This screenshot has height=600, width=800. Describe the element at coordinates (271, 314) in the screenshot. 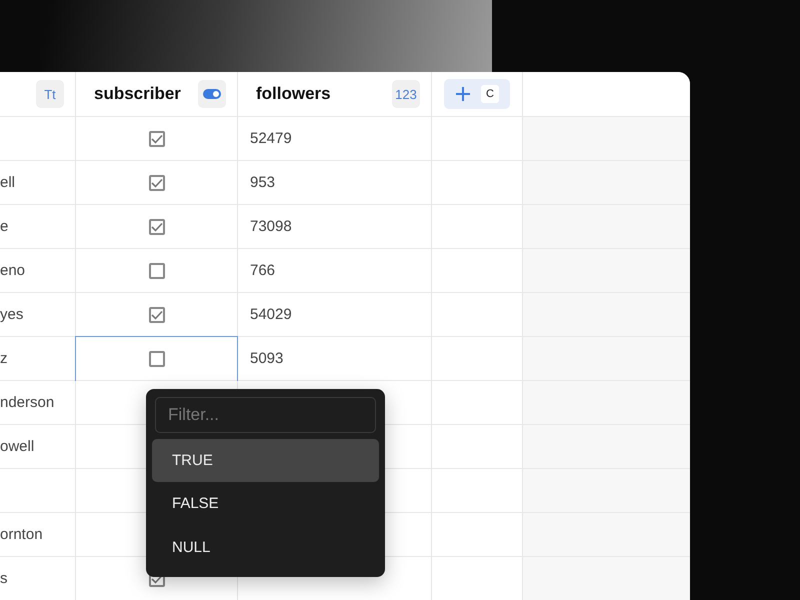

I see `table-cell: 54029` at that location.